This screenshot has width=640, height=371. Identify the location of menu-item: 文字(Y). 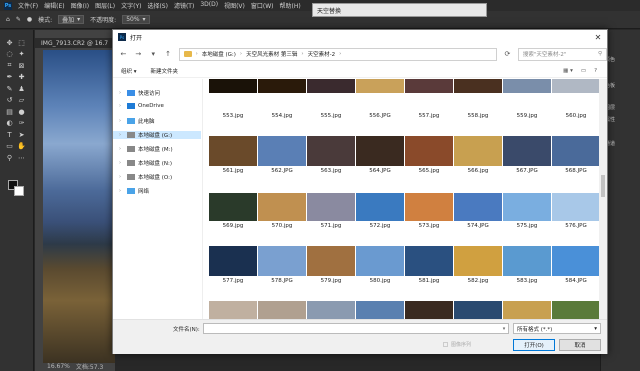
(131, 5).